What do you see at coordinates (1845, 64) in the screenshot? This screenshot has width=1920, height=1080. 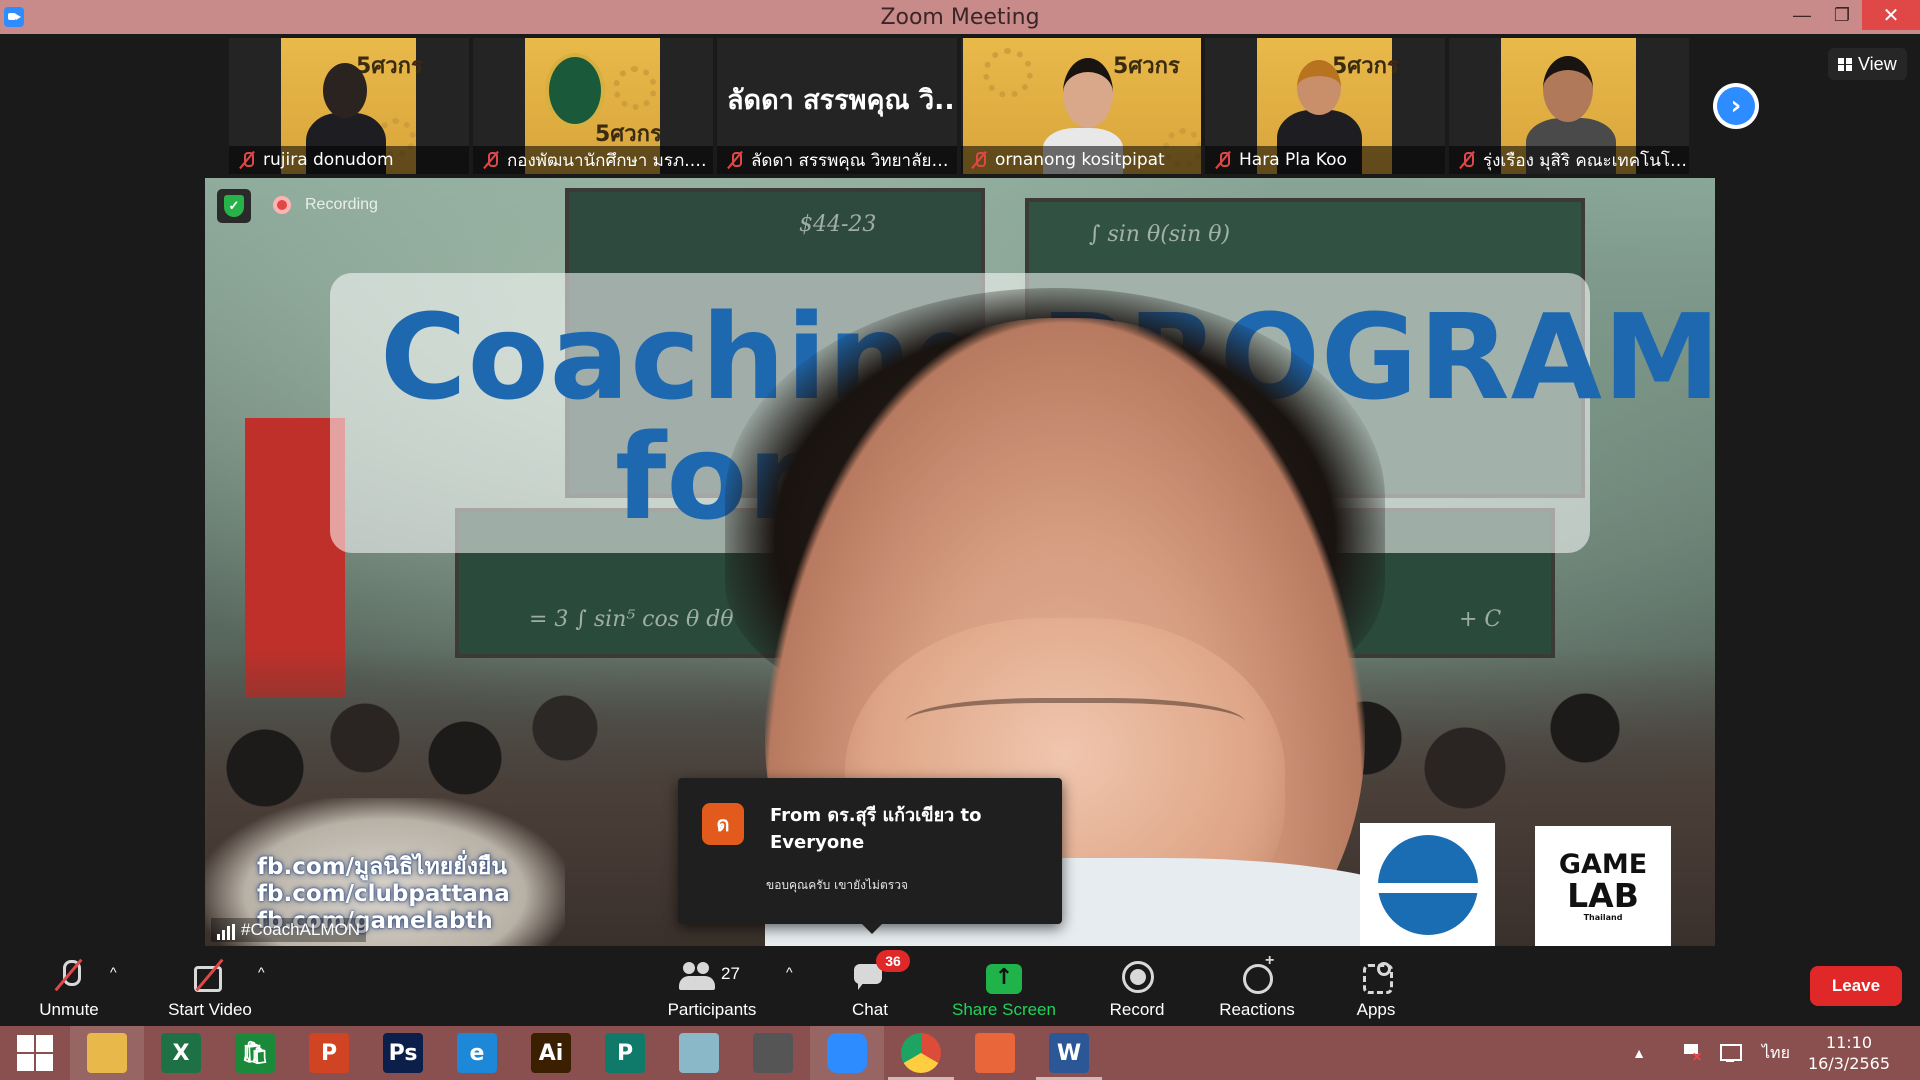 I see `grid-icon` at bounding box center [1845, 64].